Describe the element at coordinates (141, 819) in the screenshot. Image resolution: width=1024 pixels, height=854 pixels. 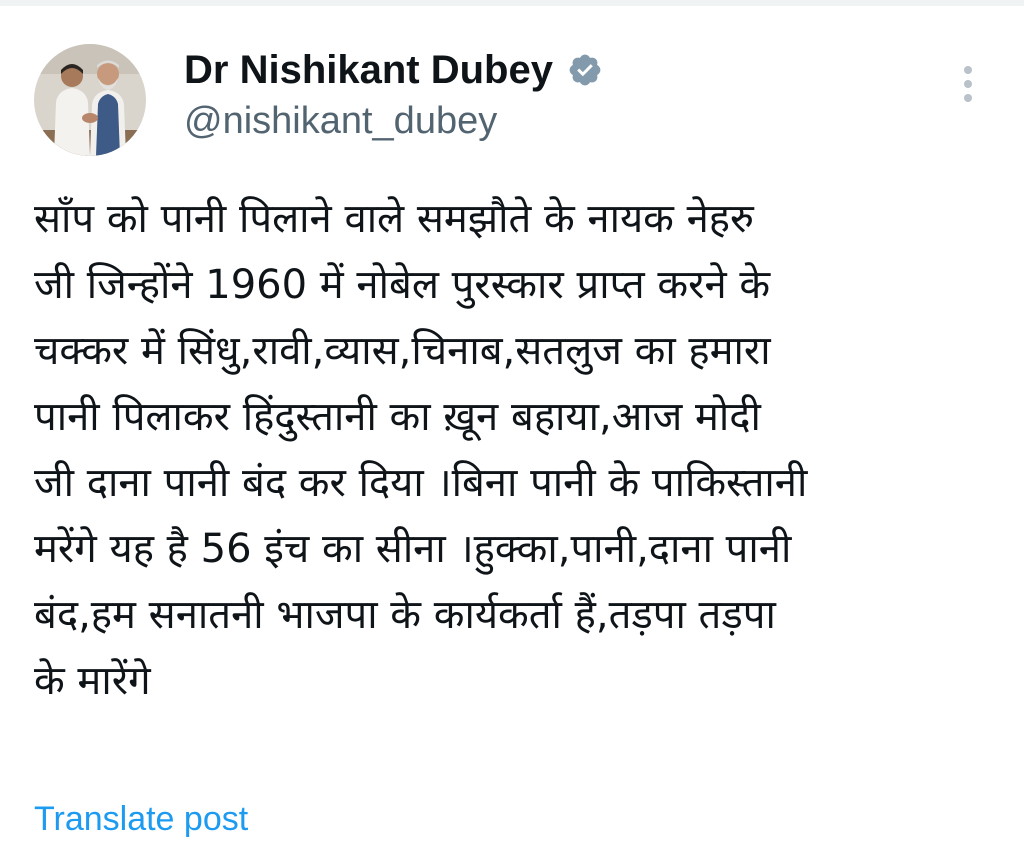
I see `translate-post-link: Translate post` at that location.